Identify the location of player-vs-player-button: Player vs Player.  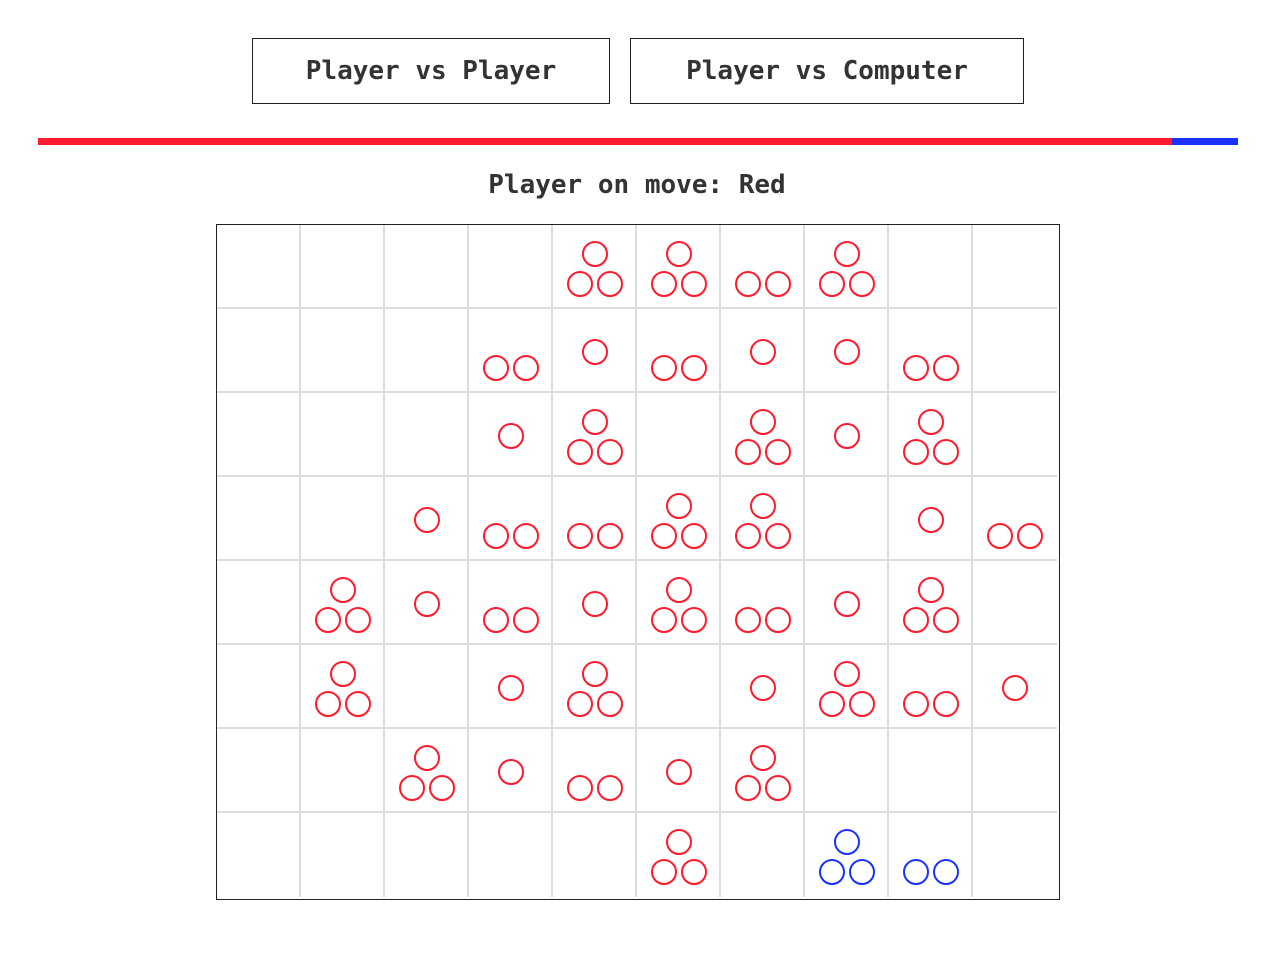
(431, 71).